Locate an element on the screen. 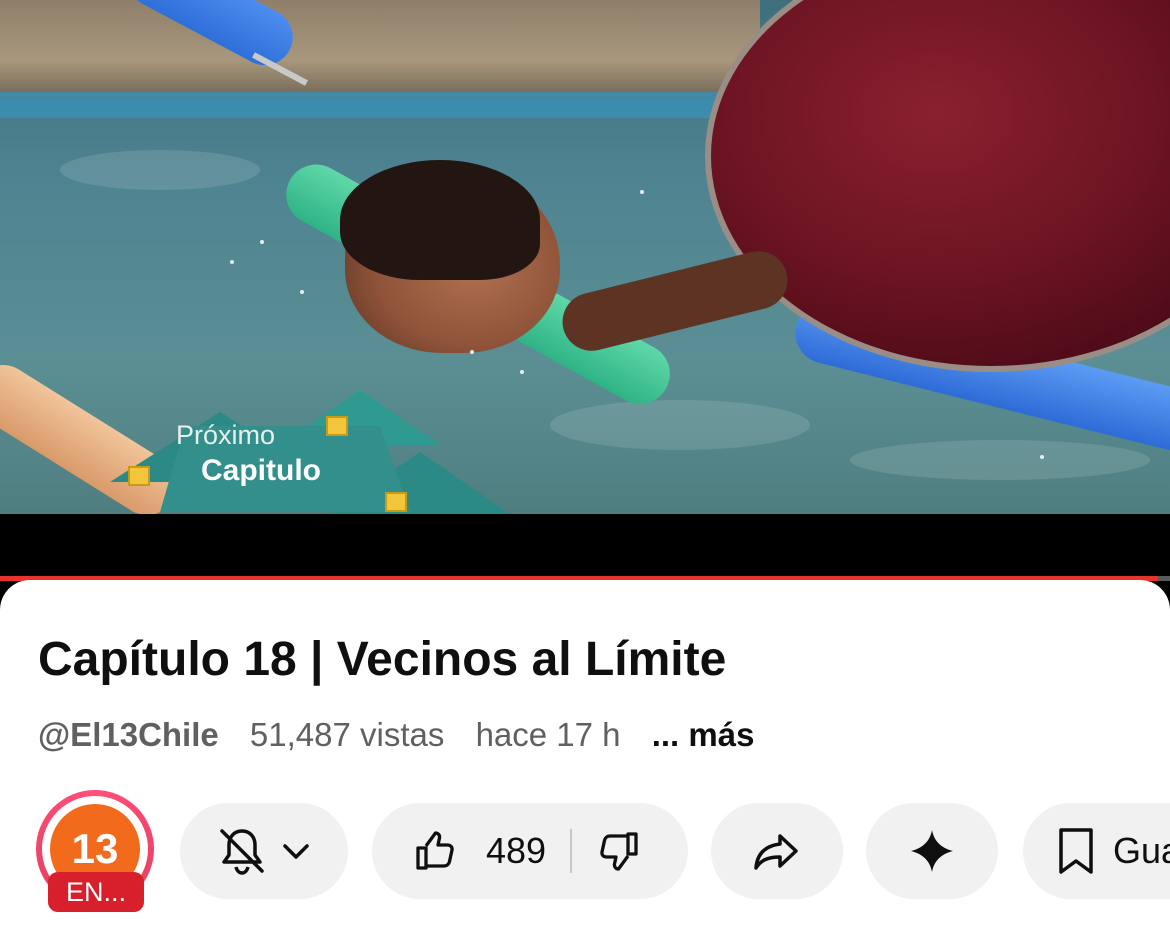 The image size is (1170, 936). share-button is located at coordinates (777, 851).